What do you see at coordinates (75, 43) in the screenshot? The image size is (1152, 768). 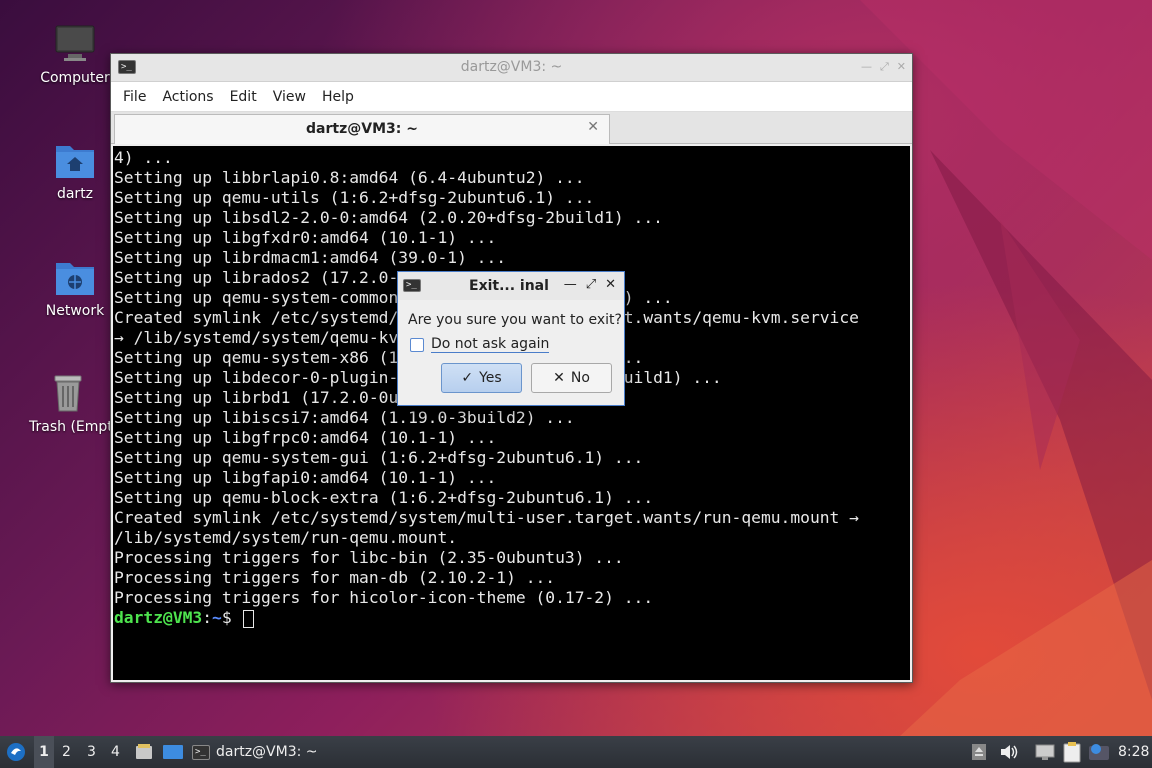 I see `computer-icon` at bounding box center [75, 43].